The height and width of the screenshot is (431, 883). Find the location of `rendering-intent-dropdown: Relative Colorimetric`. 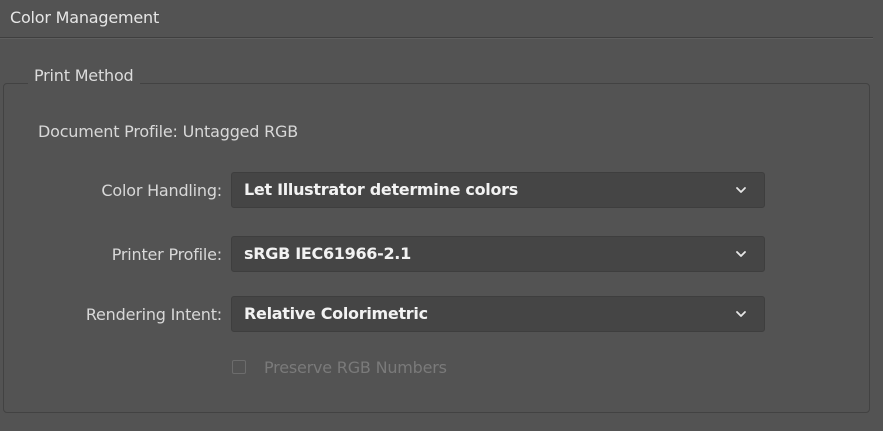

rendering-intent-dropdown: Relative Colorimetric is located at coordinates (498, 314).